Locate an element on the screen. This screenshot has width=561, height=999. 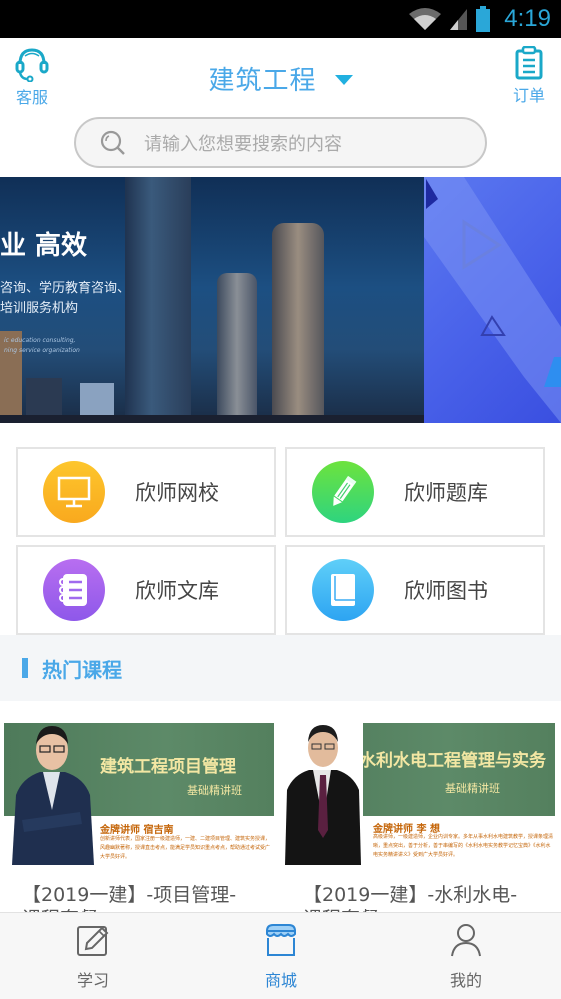
tab-label: 我的 is located at coordinates (465, 980).